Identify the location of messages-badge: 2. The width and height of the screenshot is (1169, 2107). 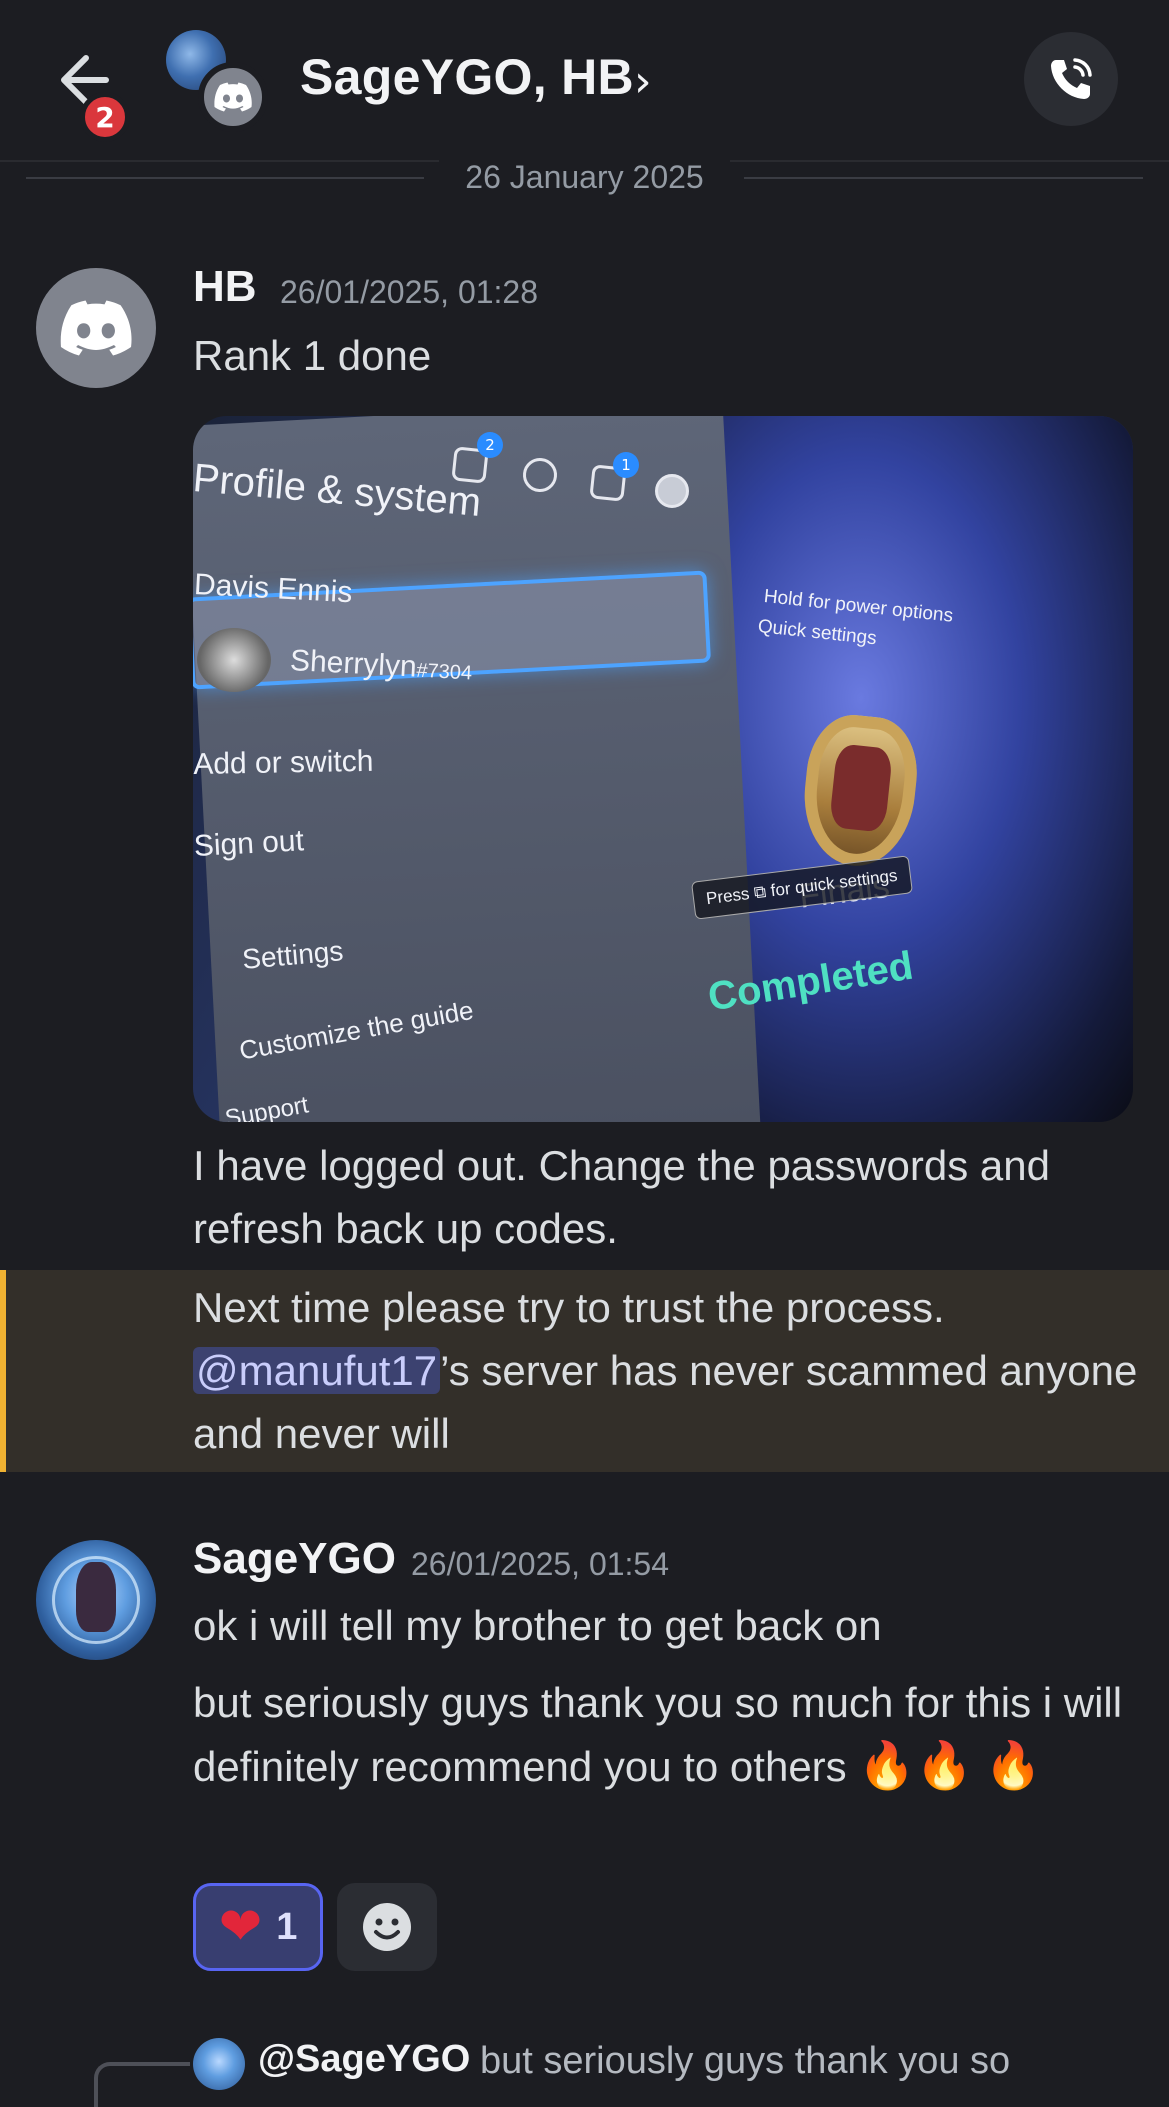
(490, 445).